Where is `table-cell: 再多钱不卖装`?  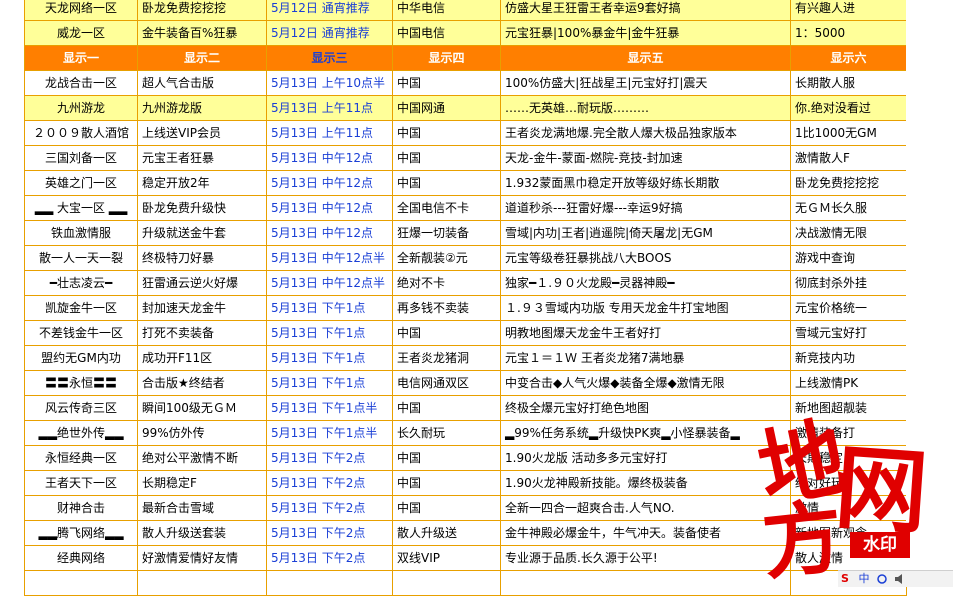 table-cell: 再多钱不卖装 is located at coordinates (446, 308).